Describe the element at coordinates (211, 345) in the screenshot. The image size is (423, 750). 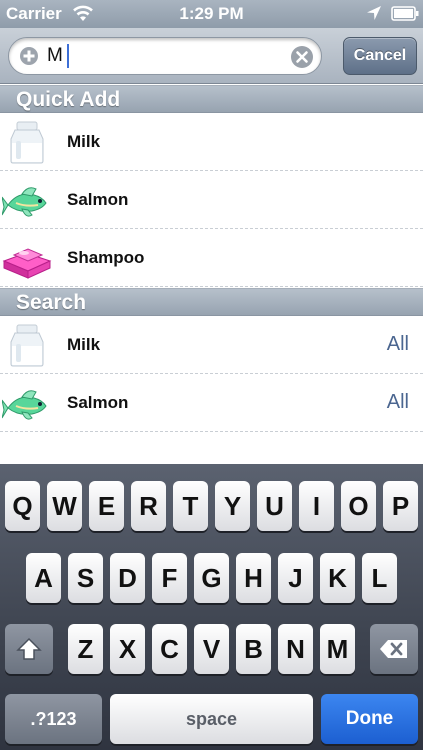
I see `list-item-search-milk: Milk All` at that location.